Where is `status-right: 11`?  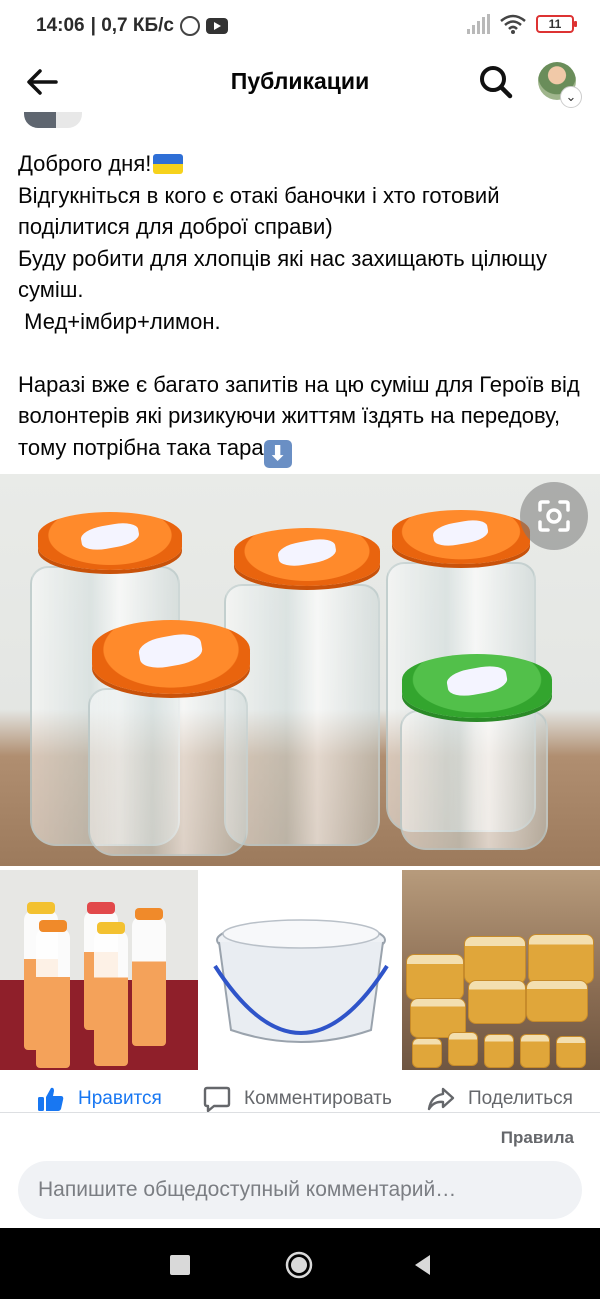
status-right: 11 is located at coordinates (522, 24).